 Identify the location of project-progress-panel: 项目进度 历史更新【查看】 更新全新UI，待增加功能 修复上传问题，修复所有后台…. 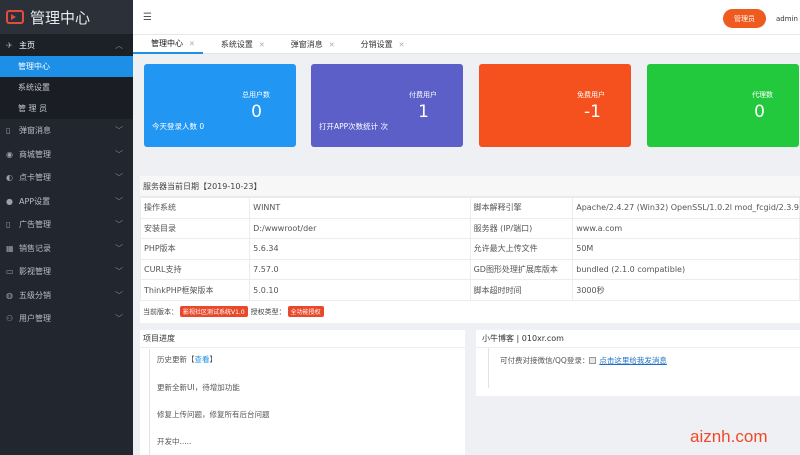
(302, 392).